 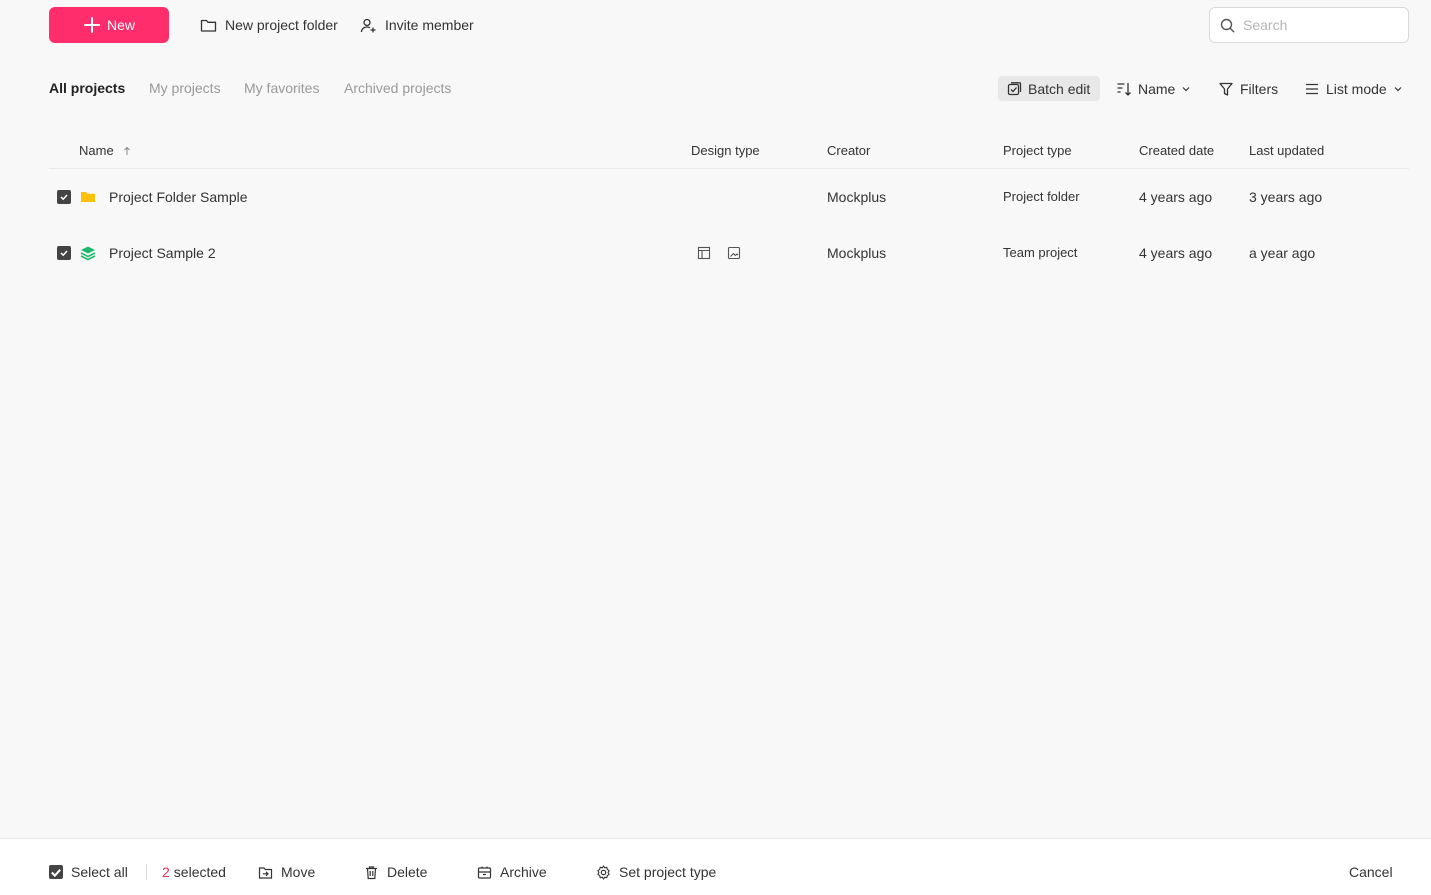 I want to click on table-header-divider, so click(x=729, y=168).